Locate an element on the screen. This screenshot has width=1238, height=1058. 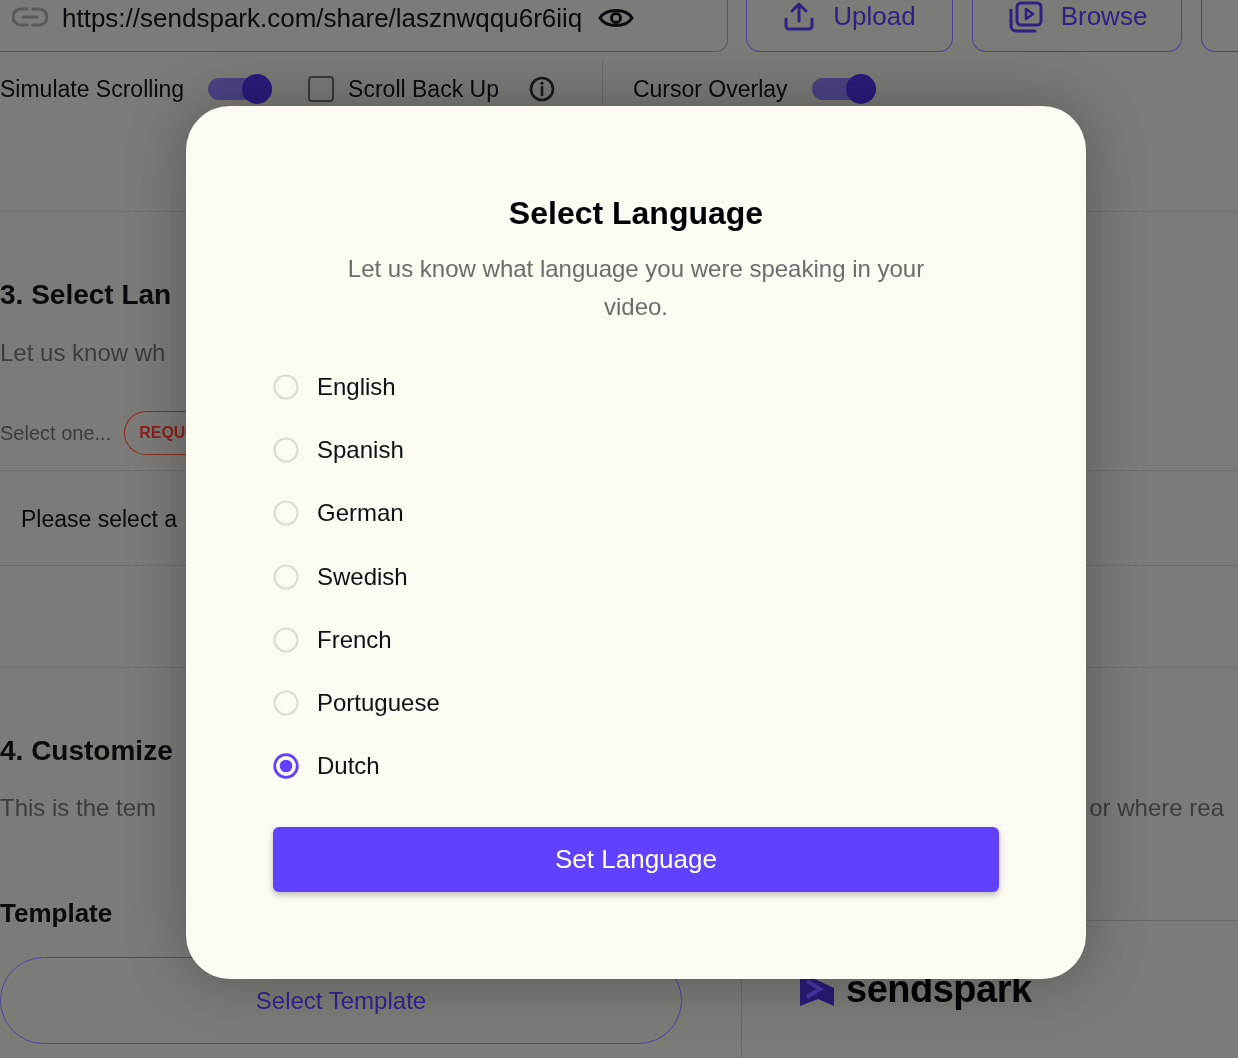
template-label: Template is located at coordinates (56, 913).